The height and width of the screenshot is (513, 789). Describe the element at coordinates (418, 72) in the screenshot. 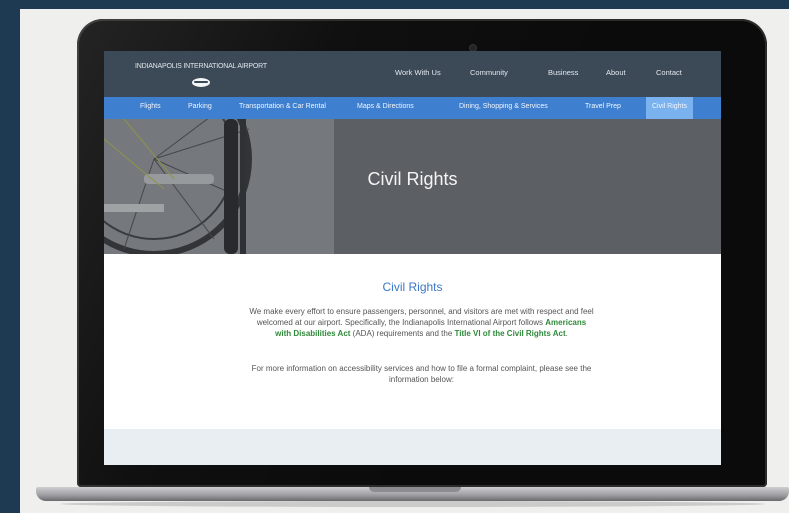

I see `top-nav-work-with-us: Work With Us` at that location.